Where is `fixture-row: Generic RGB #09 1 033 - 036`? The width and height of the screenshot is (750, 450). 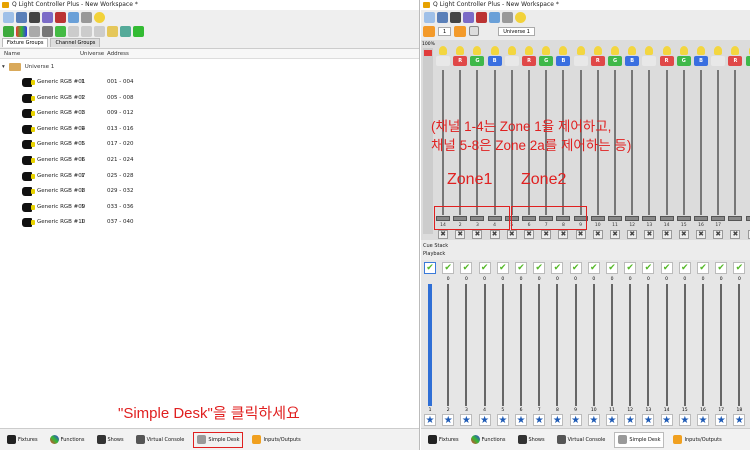 fixture-row: Generic RGB #09 1 033 - 036 is located at coordinates (209, 207).